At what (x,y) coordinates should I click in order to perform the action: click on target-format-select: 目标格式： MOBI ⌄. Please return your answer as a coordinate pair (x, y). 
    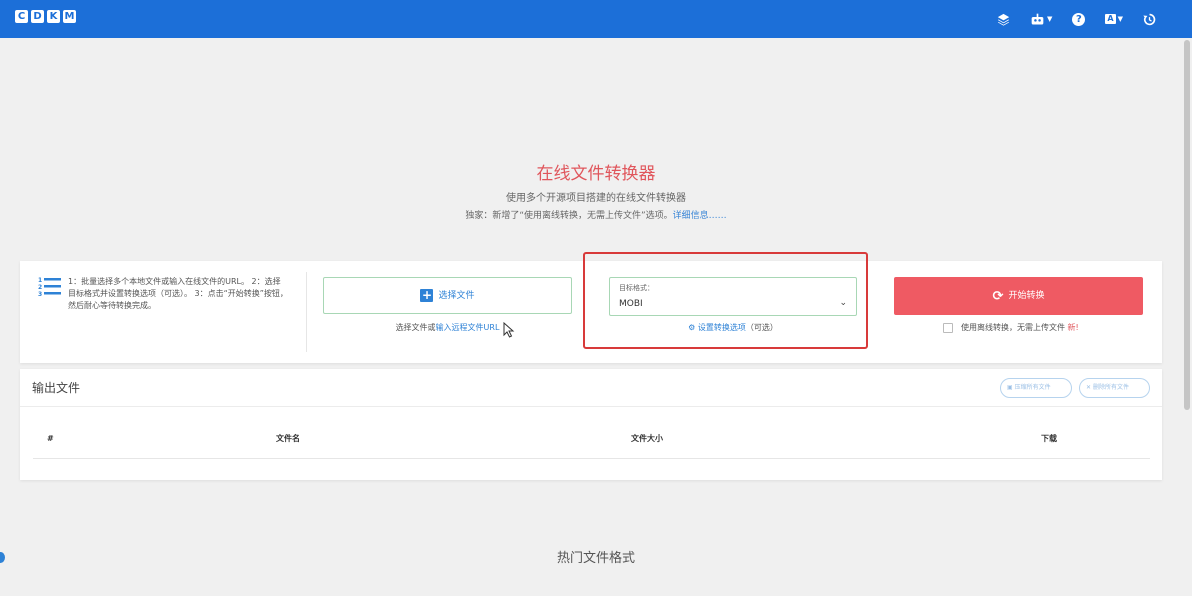
    Looking at the image, I should click on (733, 296).